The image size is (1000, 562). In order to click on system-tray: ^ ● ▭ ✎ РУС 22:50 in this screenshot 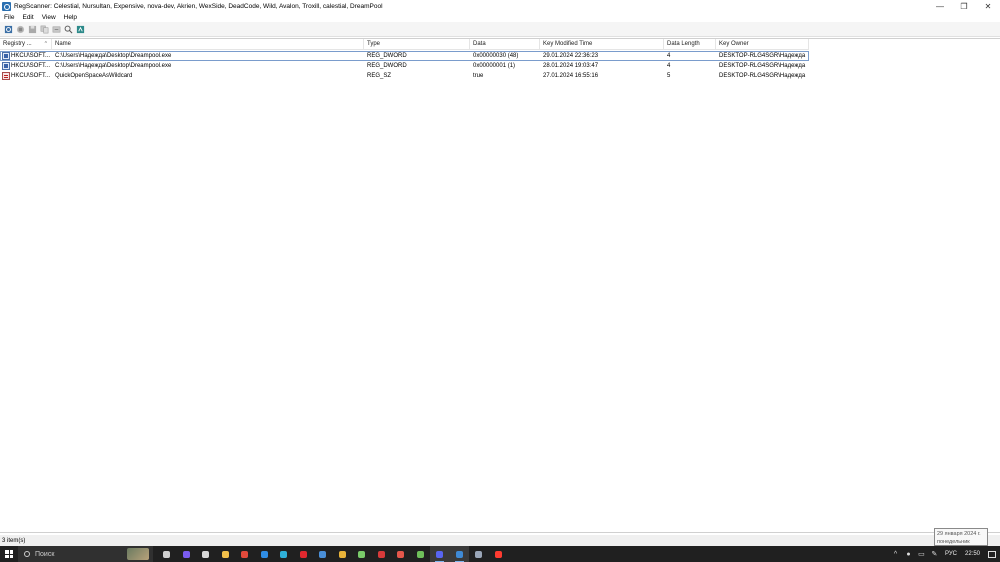, I will do `click(944, 554)`.